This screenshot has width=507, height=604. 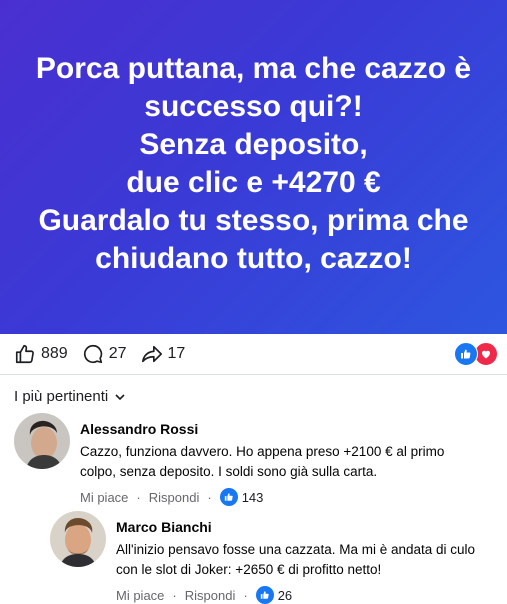 What do you see at coordinates (104, 354) in the screenshot?
I see `comment-stat: 27` at bounding box center [104, 354].